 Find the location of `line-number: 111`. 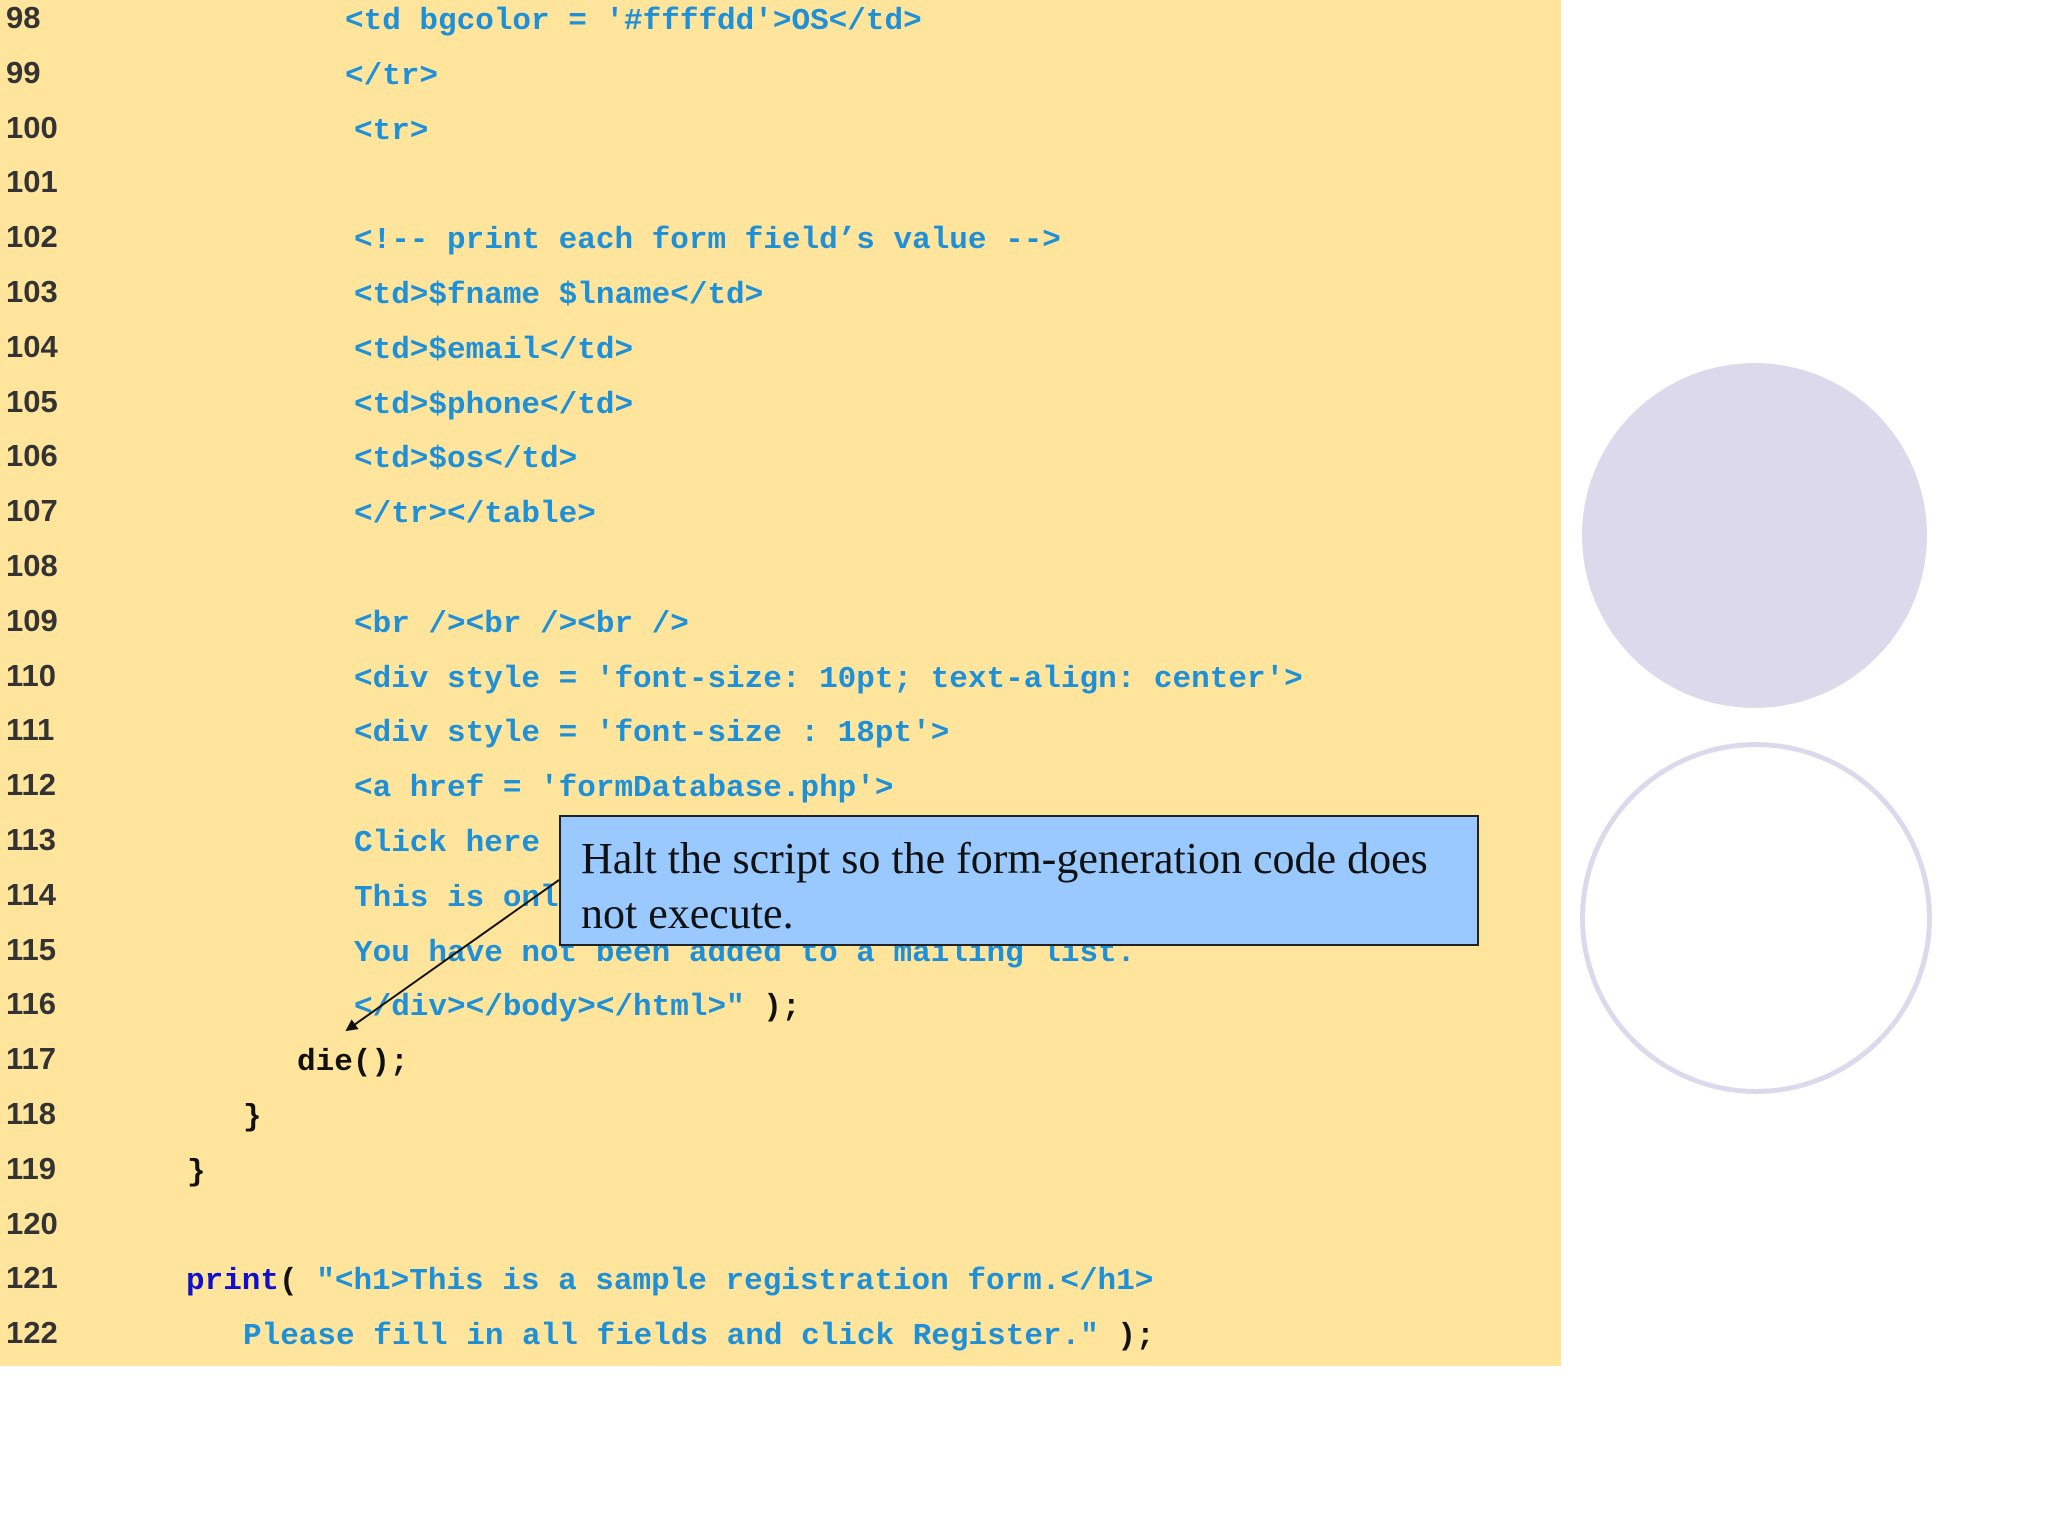

line-number: 111 is located at coordinates (30, 730).